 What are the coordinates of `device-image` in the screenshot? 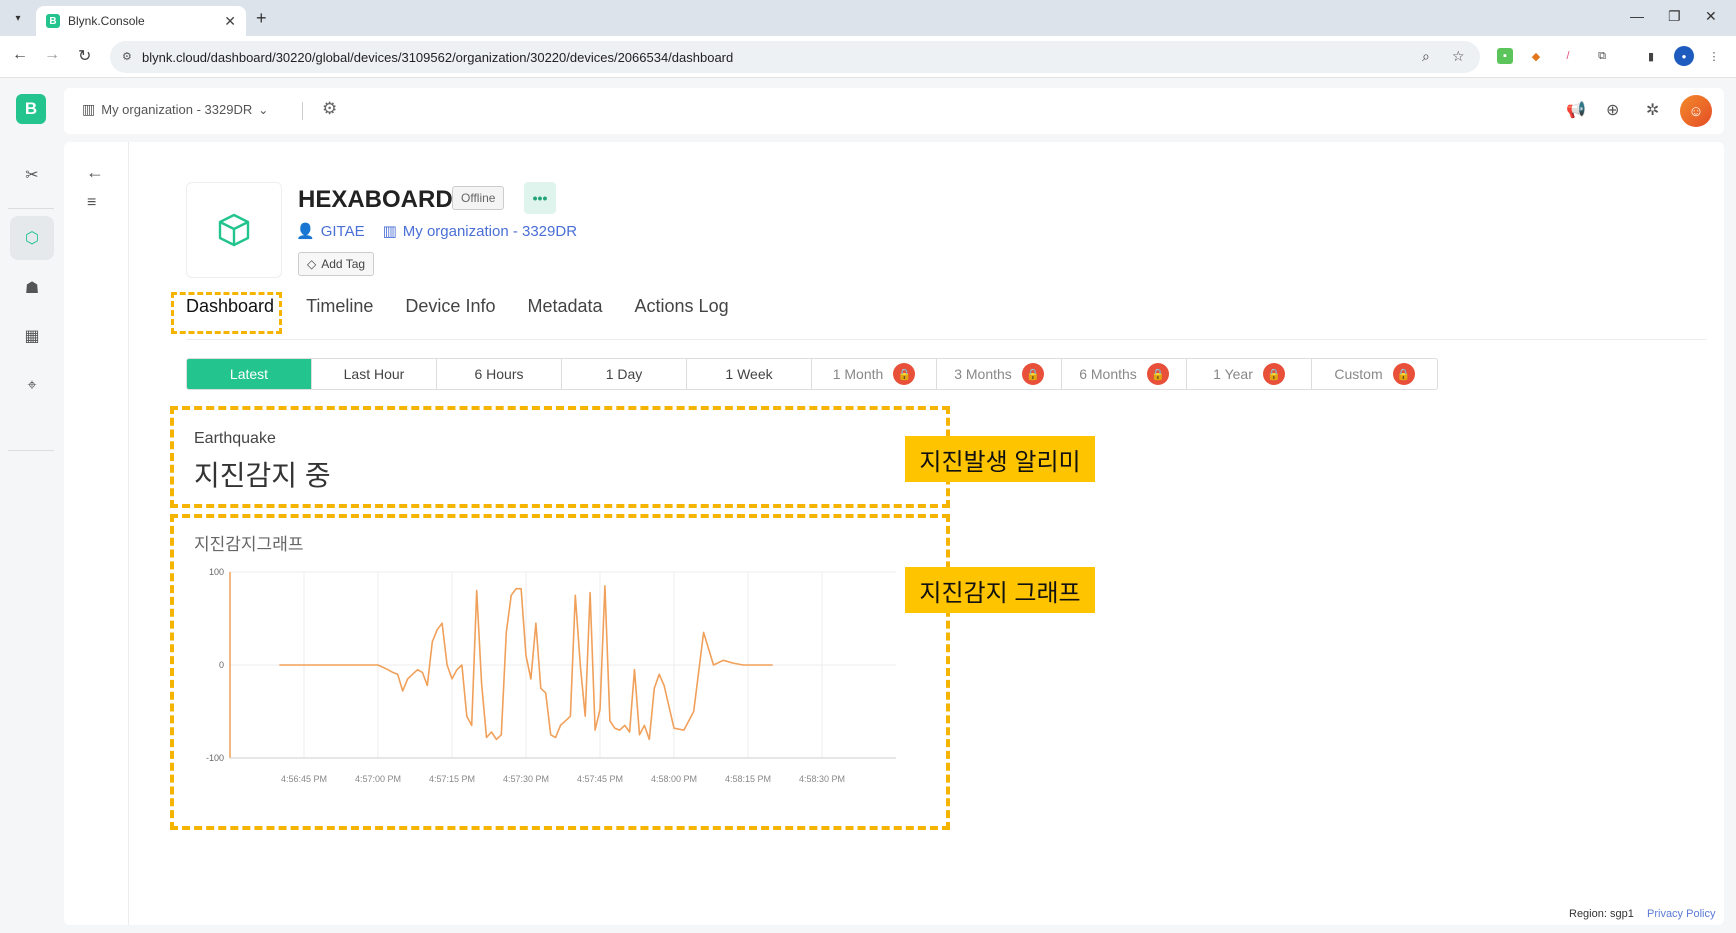 It's located at (234, 230).